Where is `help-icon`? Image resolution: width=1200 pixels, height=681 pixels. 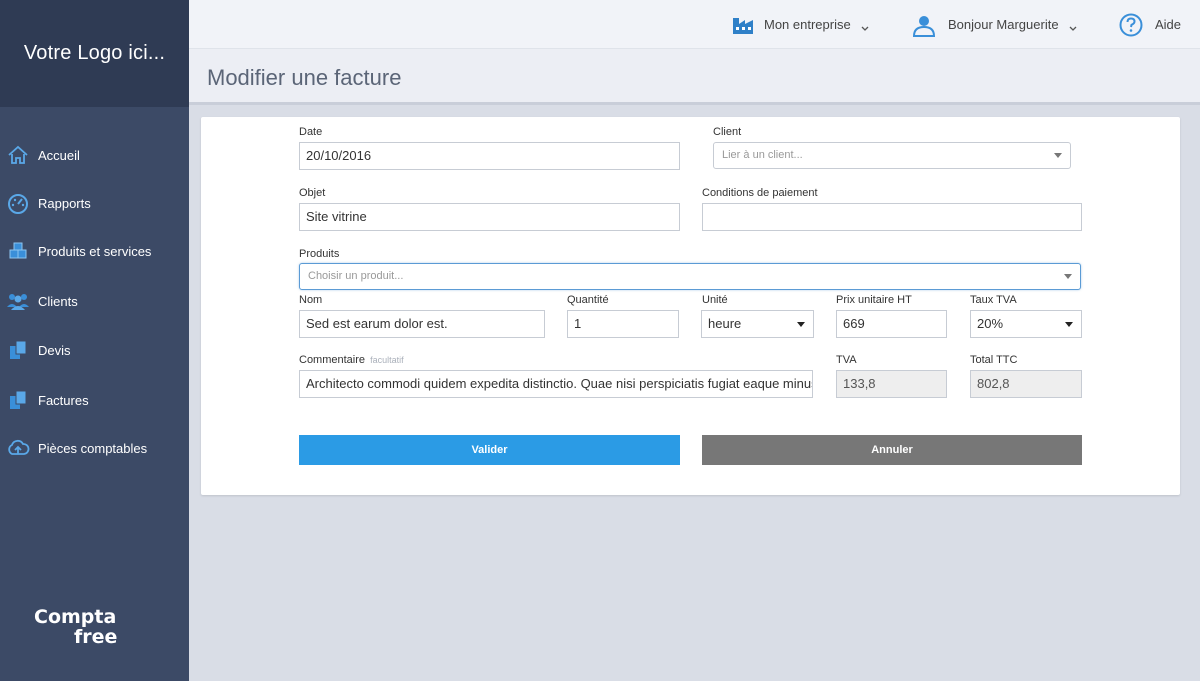 help-icon is located at coordinates (1131, 25).